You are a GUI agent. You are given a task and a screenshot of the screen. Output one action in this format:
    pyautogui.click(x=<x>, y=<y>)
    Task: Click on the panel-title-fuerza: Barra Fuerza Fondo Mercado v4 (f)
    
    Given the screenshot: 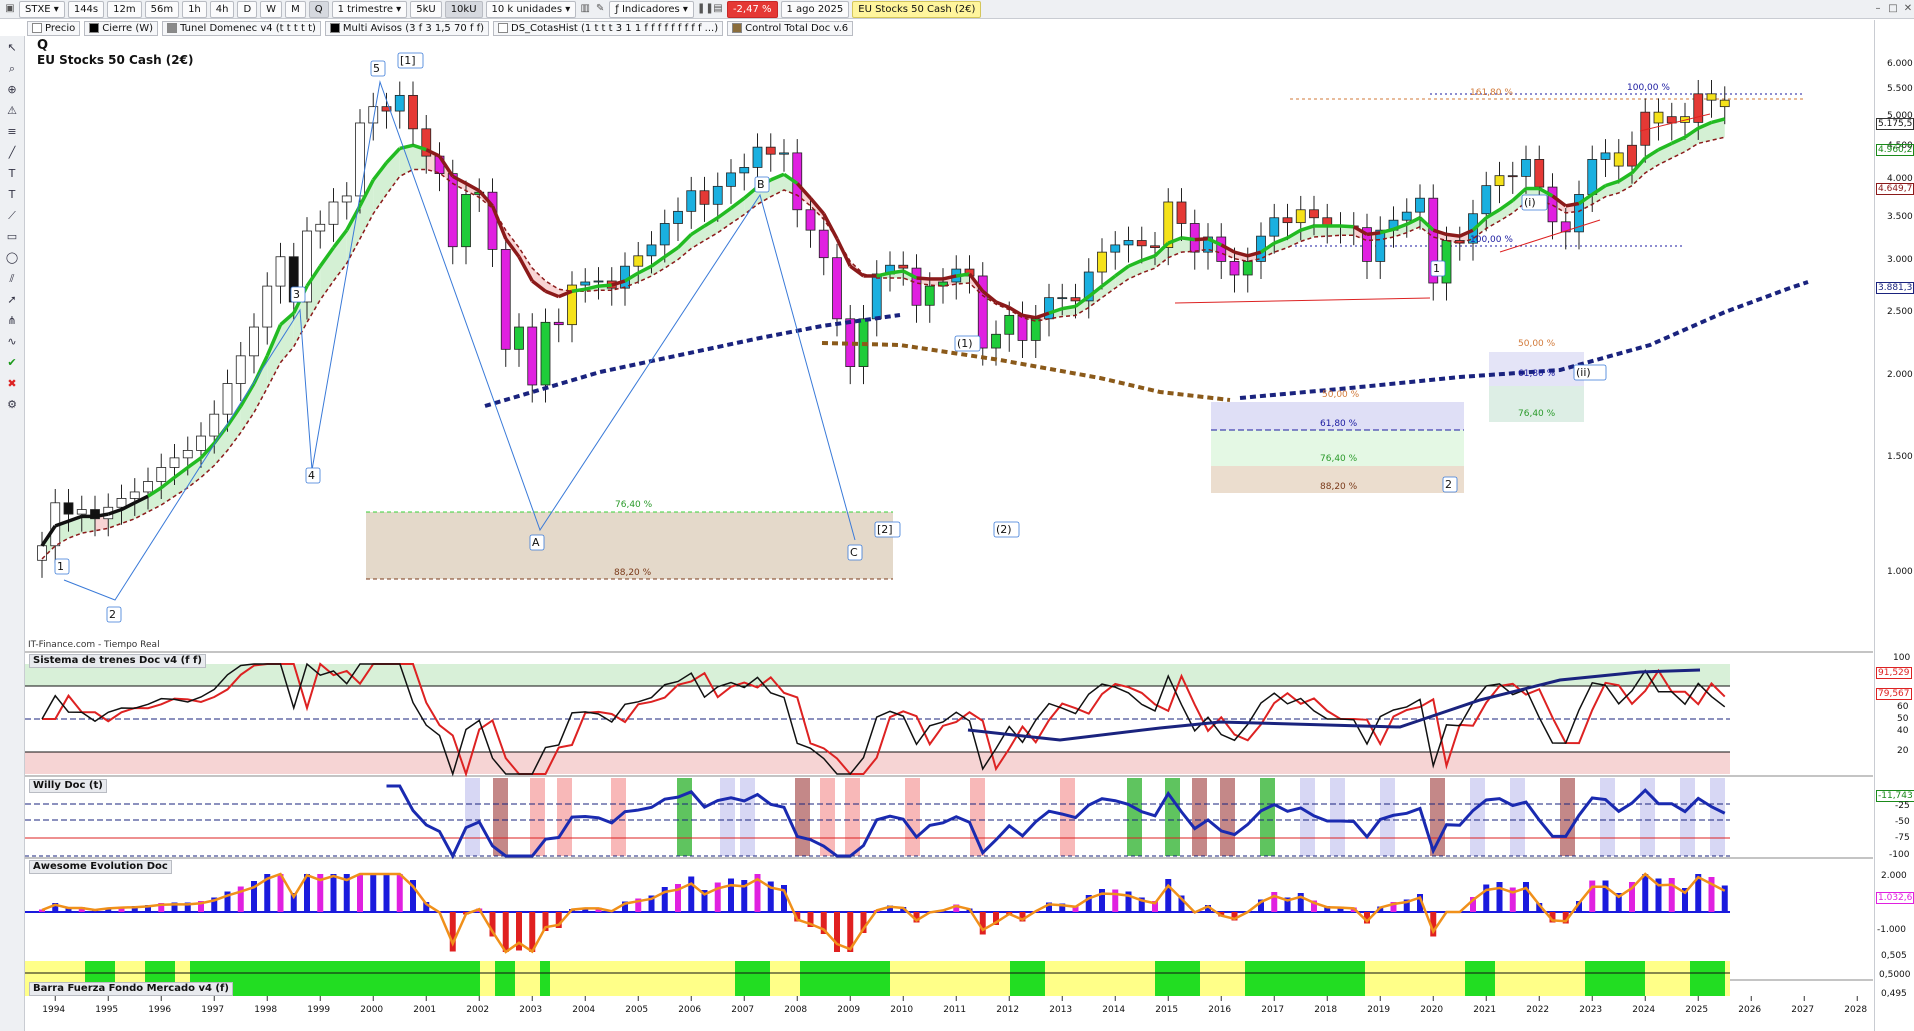 What is the action you would take?
    pyautogui.click(x=131, y=989)
    